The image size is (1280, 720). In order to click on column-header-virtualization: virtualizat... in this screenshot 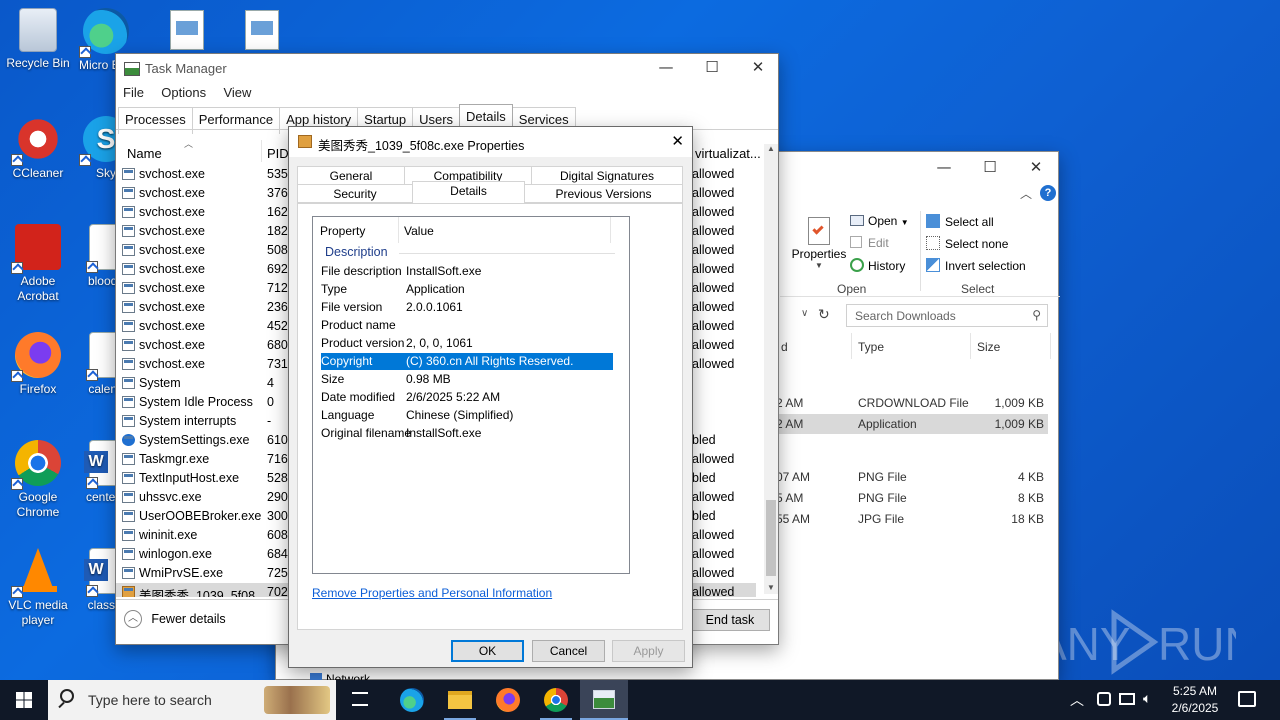, I will do `click(727, 151)`.